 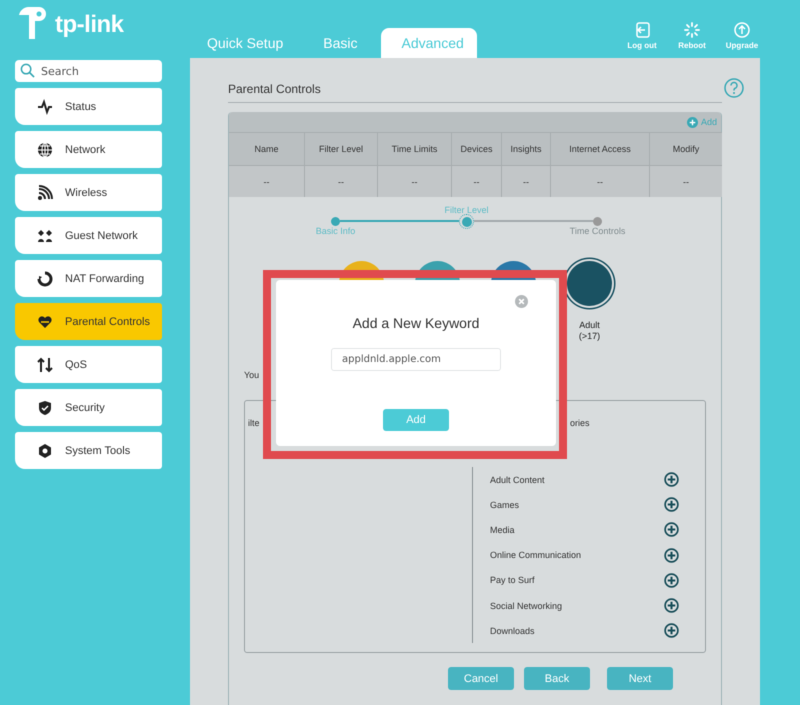 I want to click on sidebar-item: Parental Controls, so click(x=88, y=321).